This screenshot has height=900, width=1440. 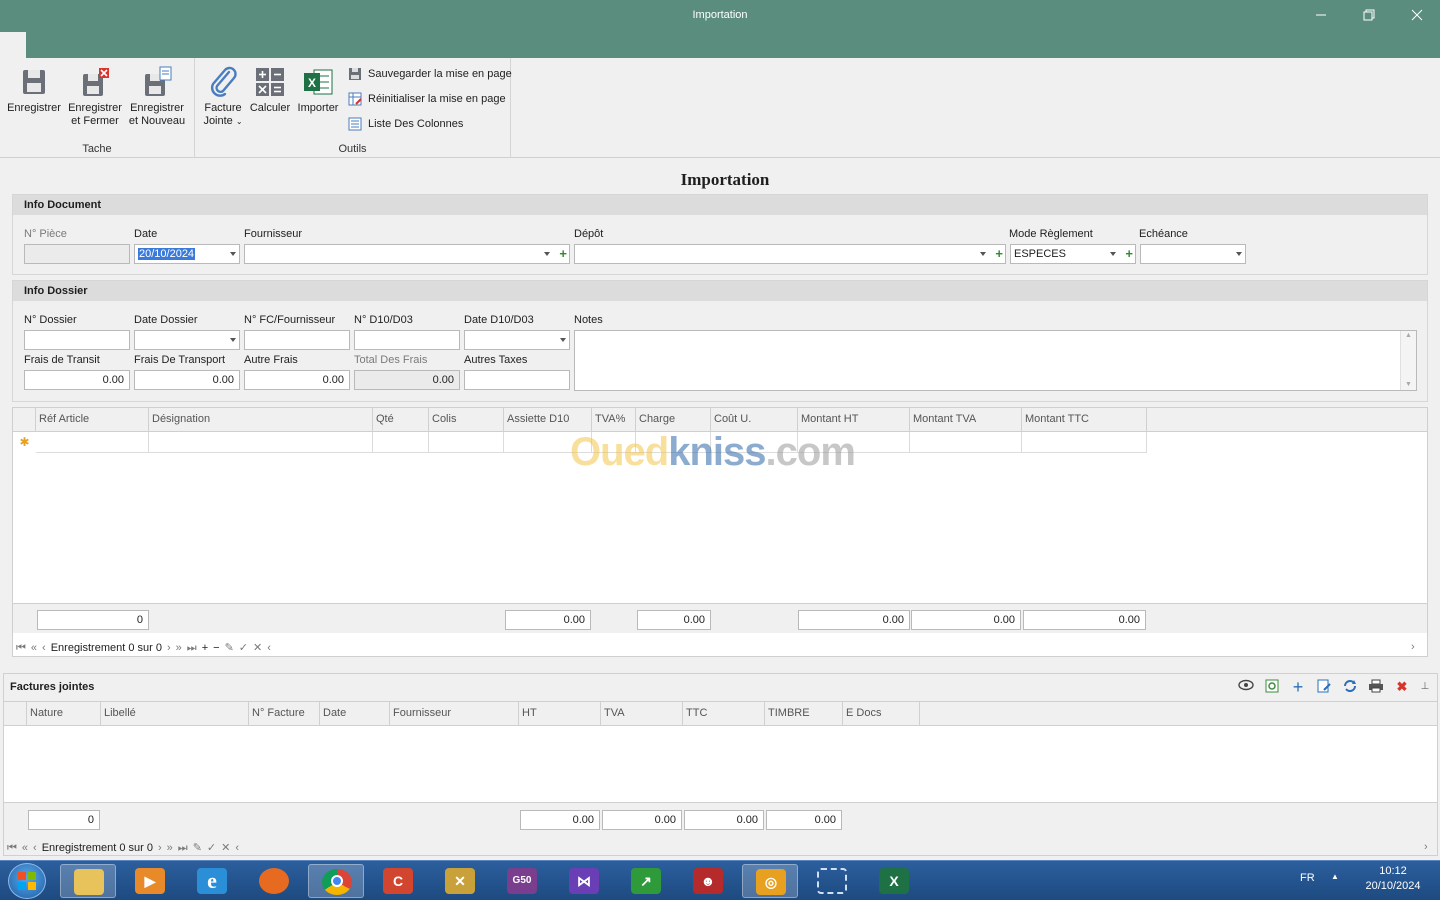 I want to click on n-d10-field, so click(x=407, y=340).